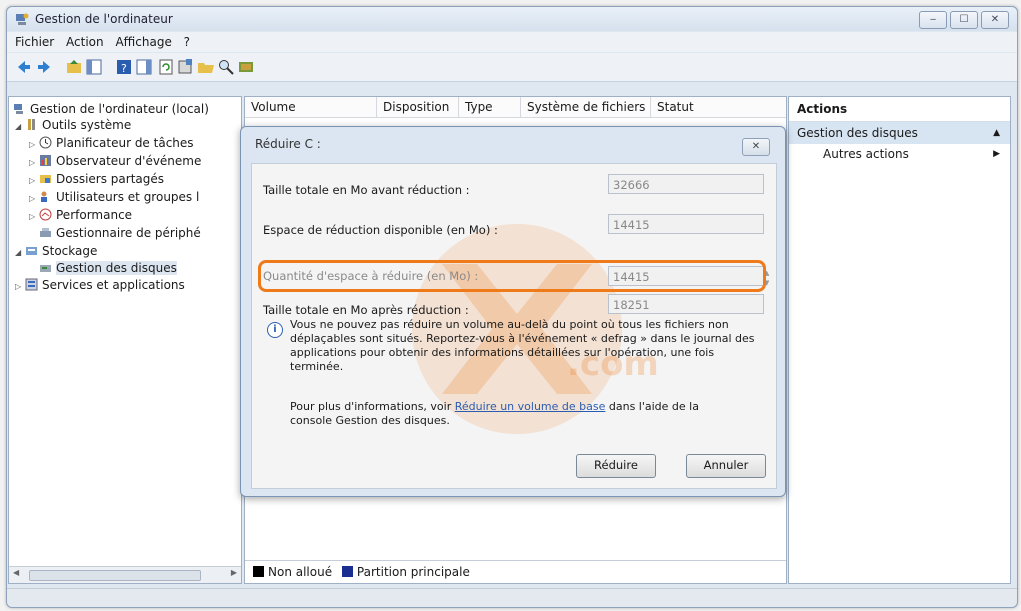 The width and height of the screenshot is (1021, 611). I want to click on legend-primary: Partition principale, so click(413, 572).